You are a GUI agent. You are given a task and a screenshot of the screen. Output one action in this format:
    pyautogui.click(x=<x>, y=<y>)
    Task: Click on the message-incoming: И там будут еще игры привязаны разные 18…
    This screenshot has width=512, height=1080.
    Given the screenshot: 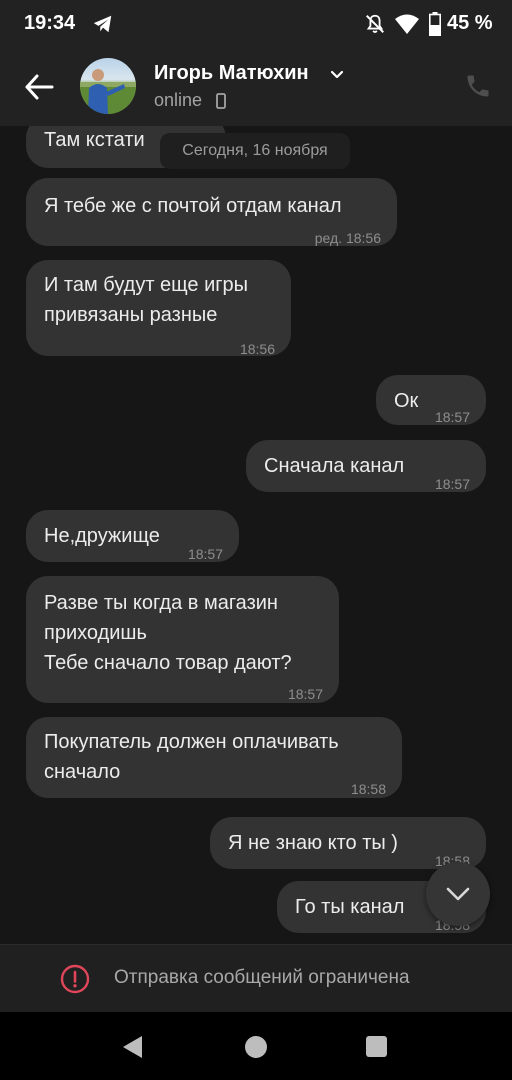 What is the action you would take?
    pyautogui.click(x=158, y=308)
    